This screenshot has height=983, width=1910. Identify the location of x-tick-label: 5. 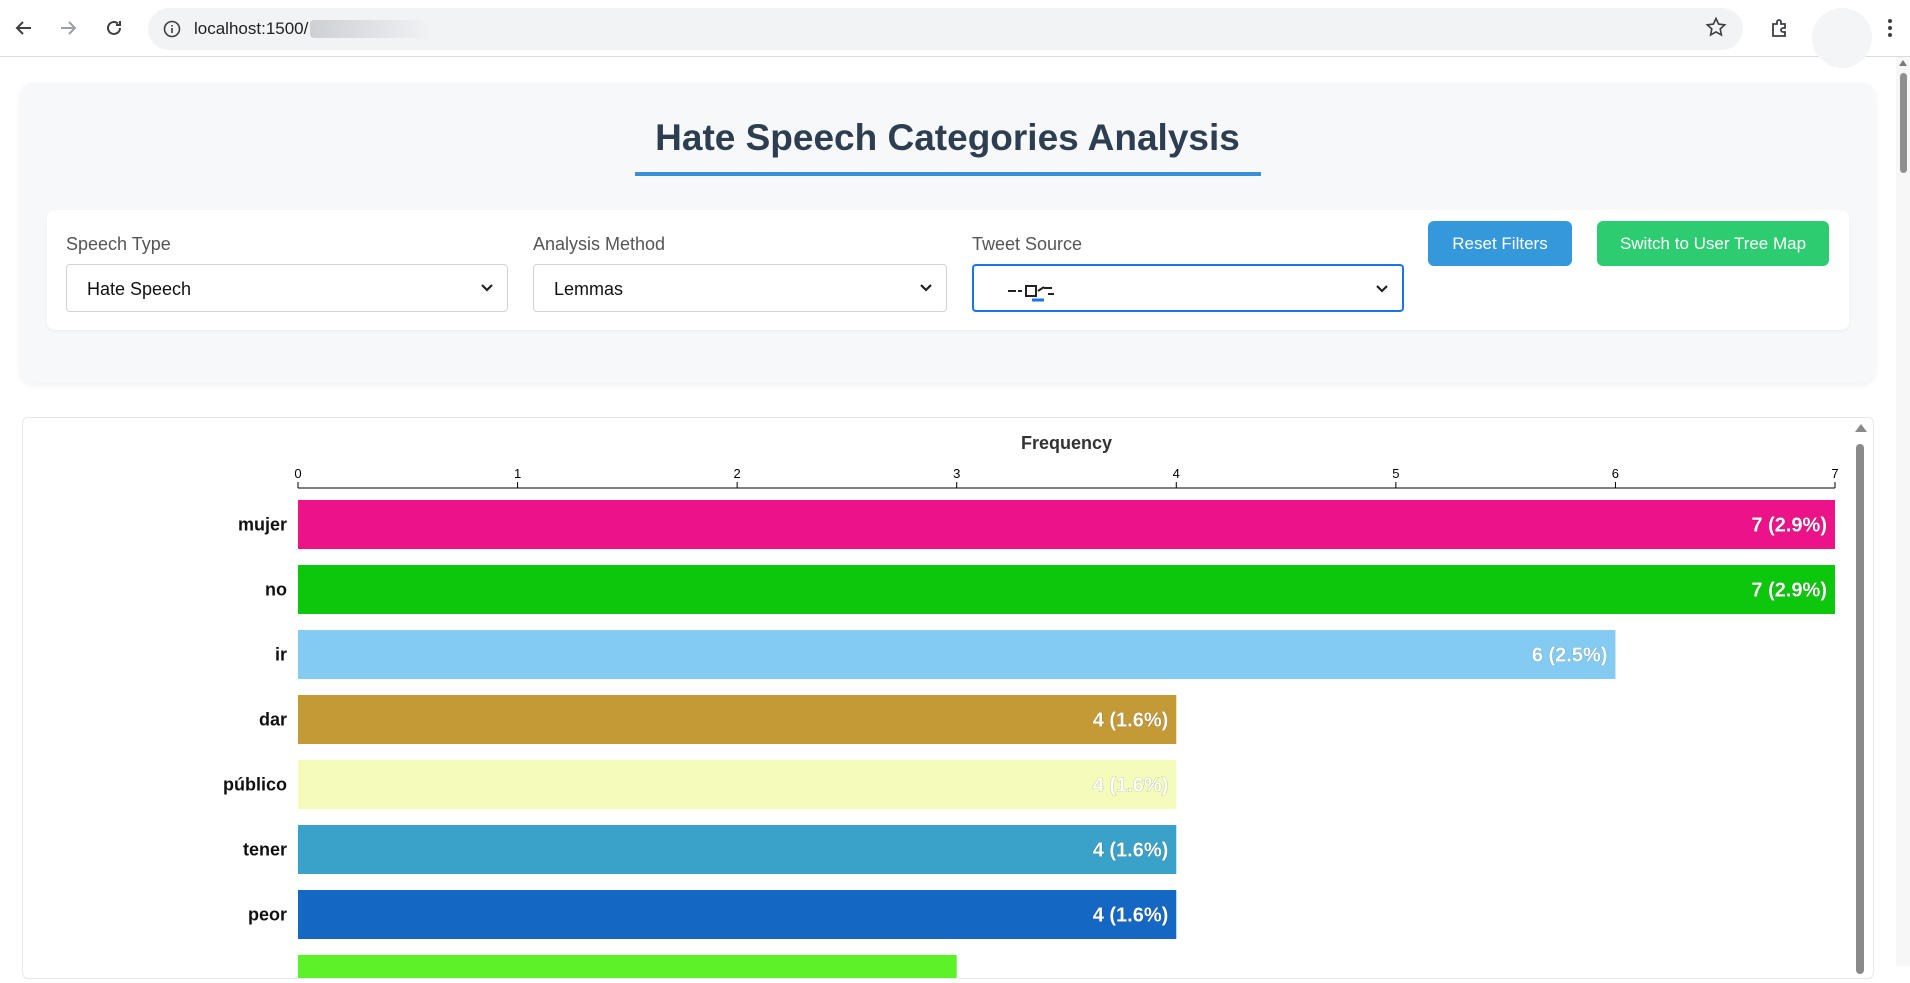
(1395, 473).